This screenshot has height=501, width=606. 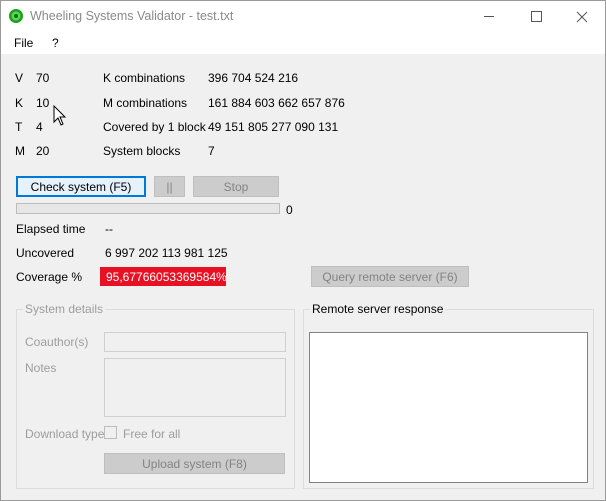 What do you see at coordinates (110, 432) in the screenshot?
I see `free-for-all-checkbox` at bounding box center [110, 432].